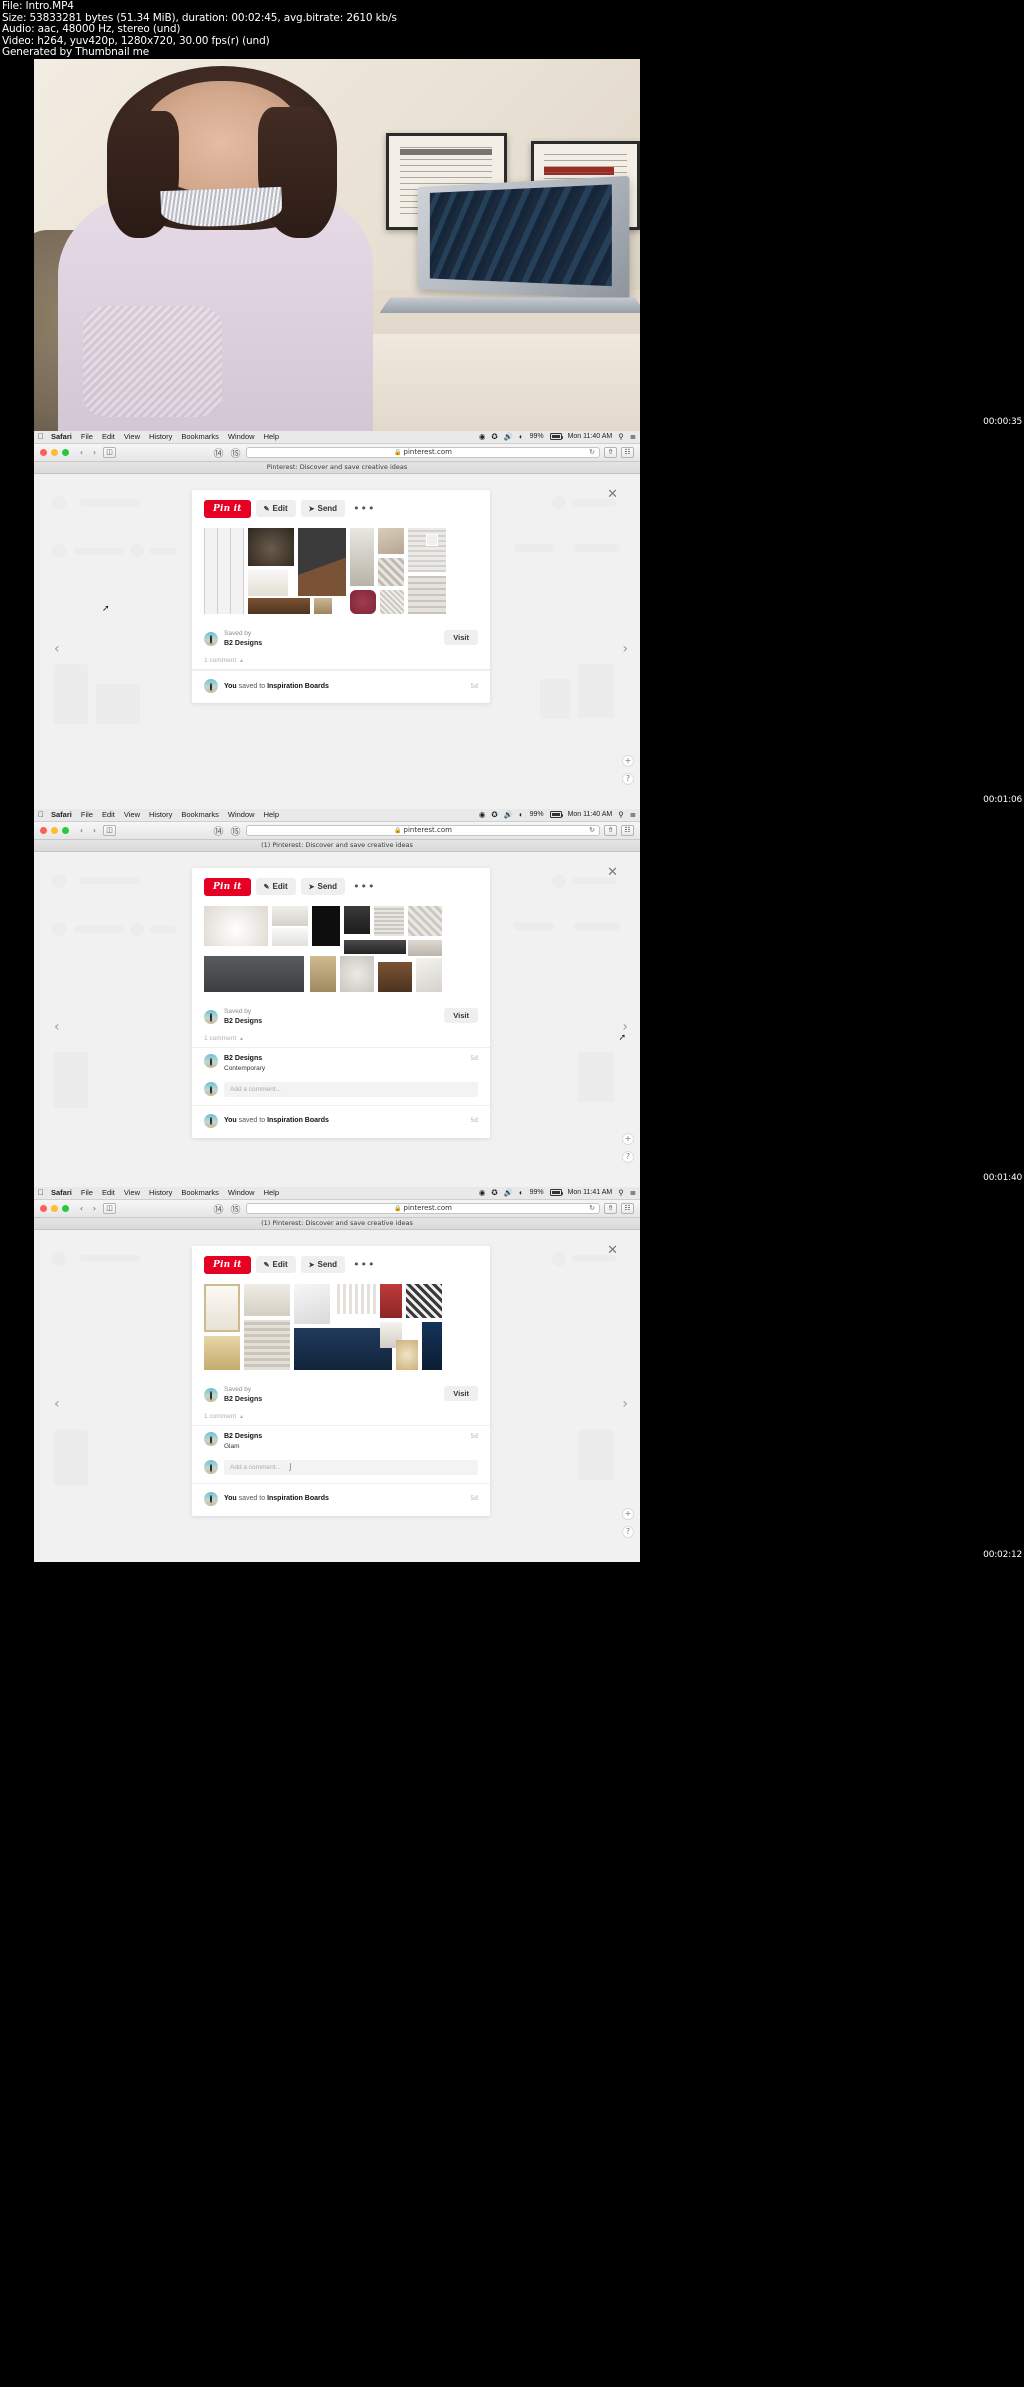  Describe the element at coordinates (423, 830) in the screenshot. I see `address-bar-2: 🔒 pinterest.com ↻` at that location.